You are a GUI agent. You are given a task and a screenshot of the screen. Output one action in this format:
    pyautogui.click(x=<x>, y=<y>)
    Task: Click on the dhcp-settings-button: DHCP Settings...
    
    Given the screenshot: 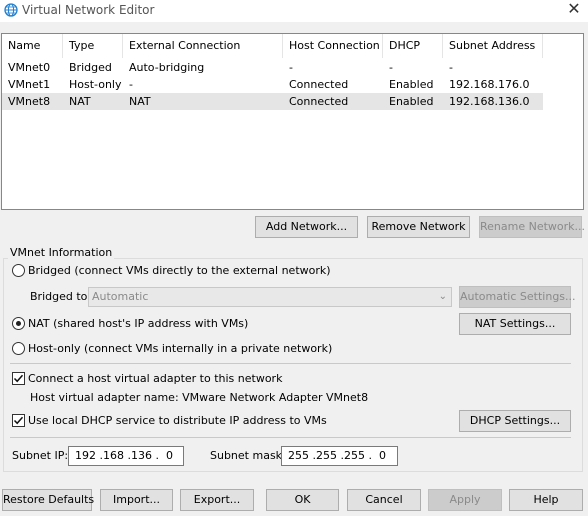 What is the action you would take?
    pyautogui.click(x=515, y=421)
    